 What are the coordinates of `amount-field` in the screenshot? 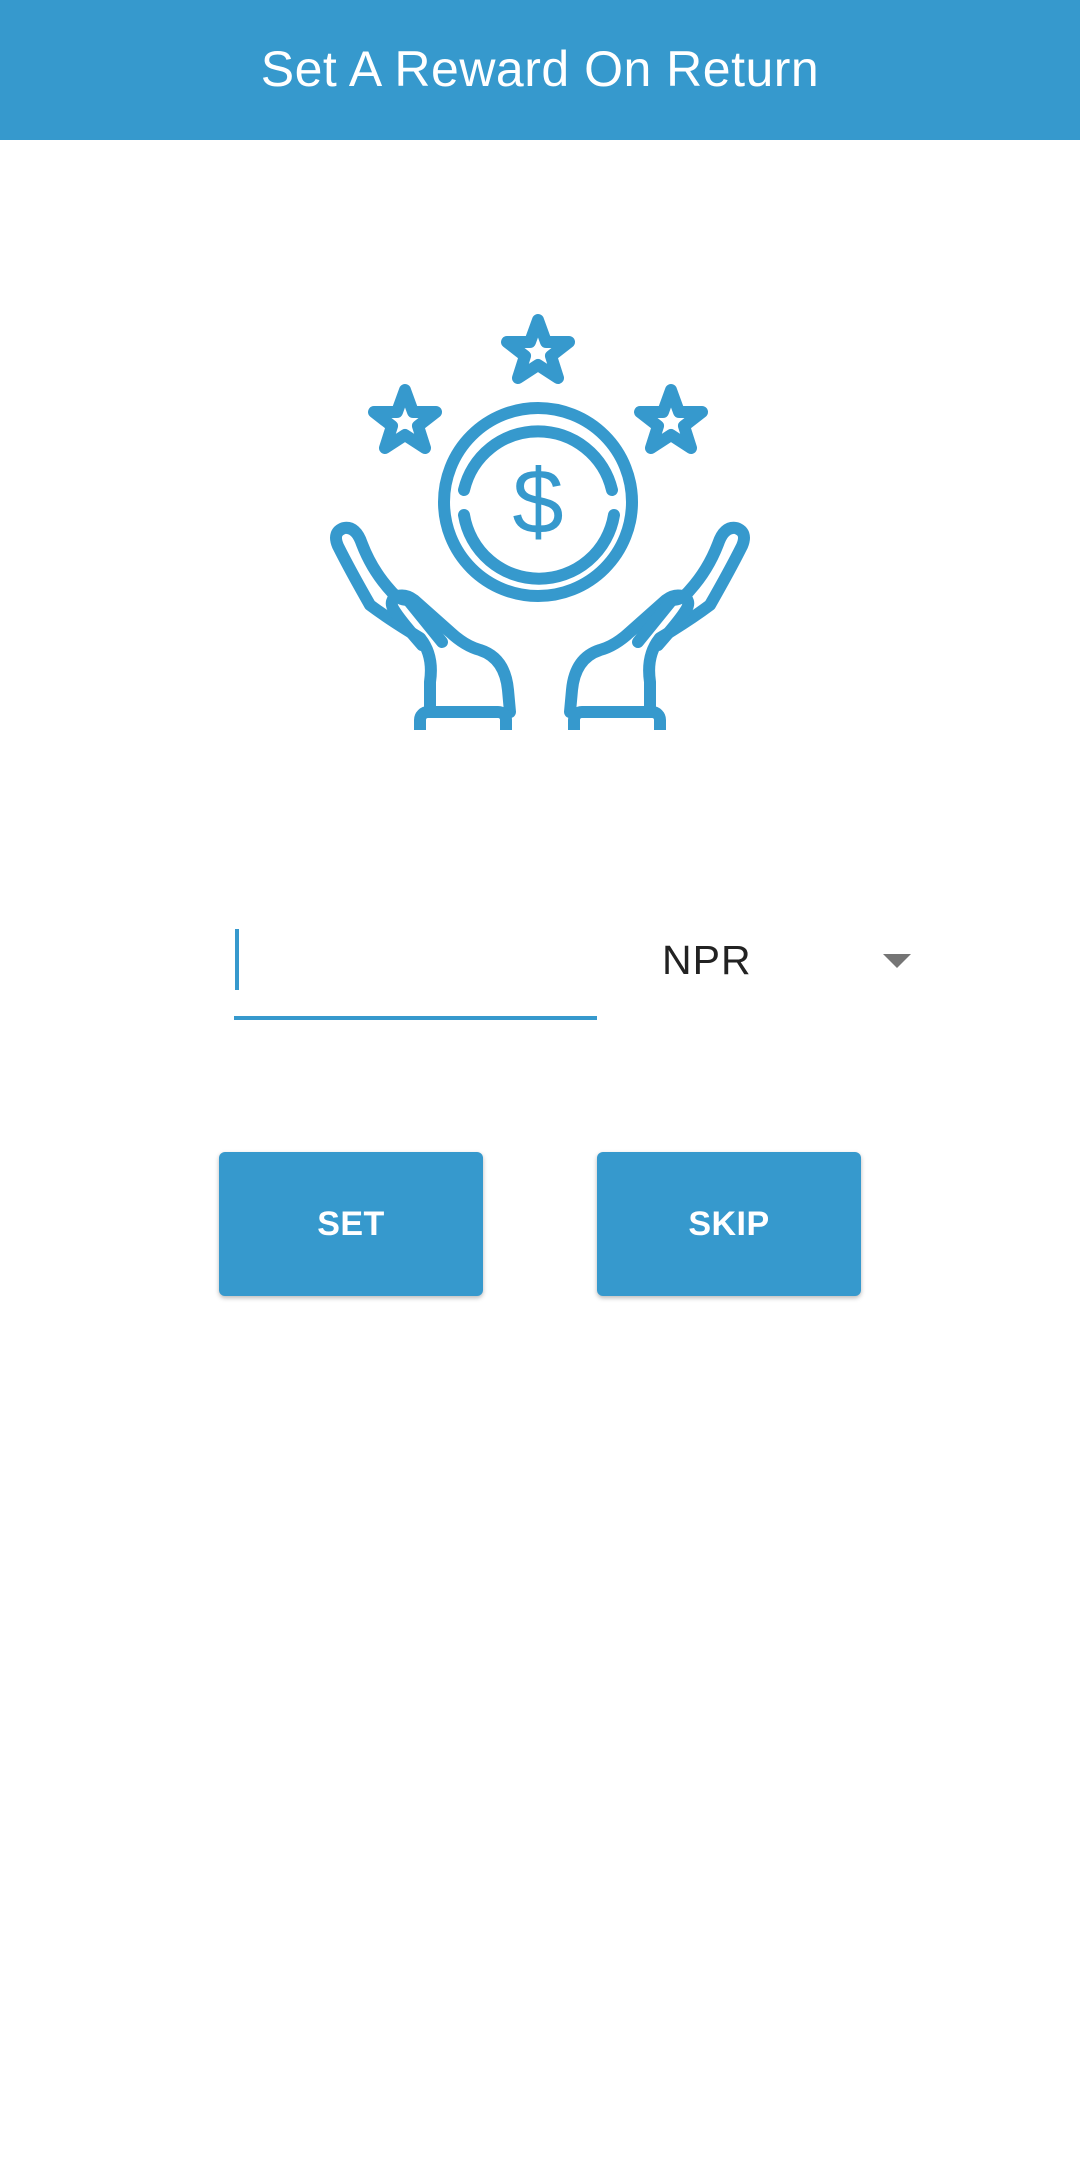 It's located at (415, 966).